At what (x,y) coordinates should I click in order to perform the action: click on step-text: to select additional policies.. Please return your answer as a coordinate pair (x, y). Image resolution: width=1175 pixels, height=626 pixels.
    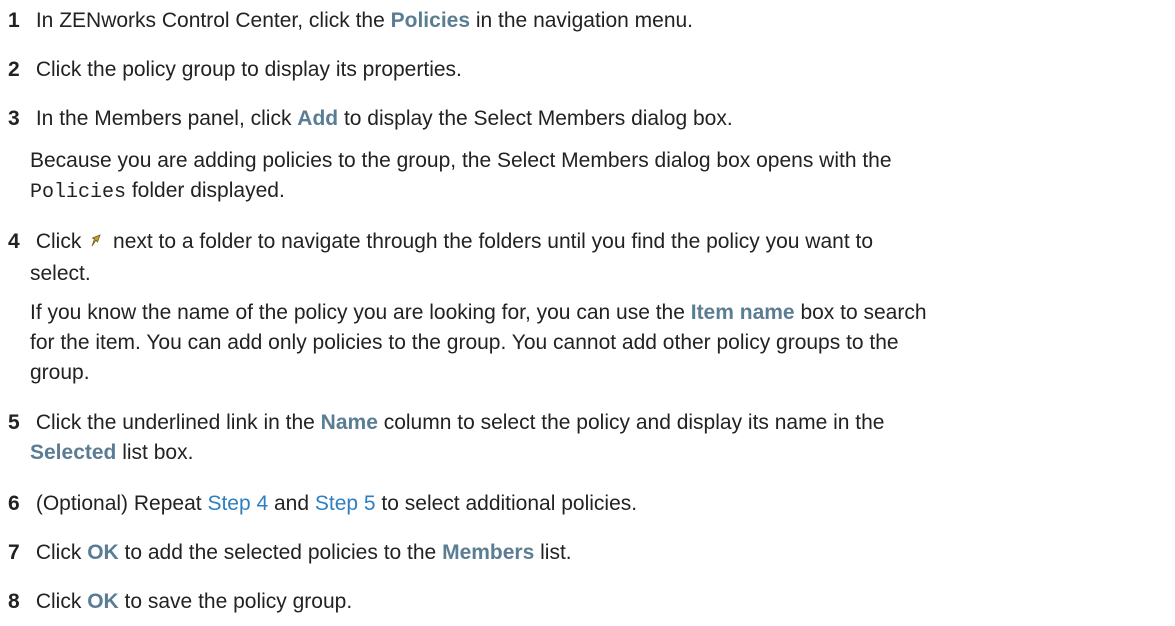
    Looking at the image, I should click on (506, 503).